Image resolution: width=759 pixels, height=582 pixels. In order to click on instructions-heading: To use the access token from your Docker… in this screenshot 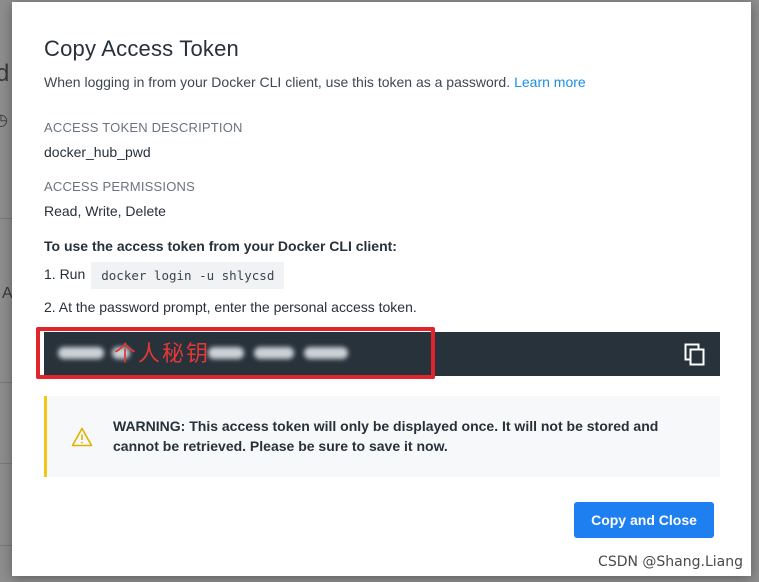, I will do `click(220, 246)`.